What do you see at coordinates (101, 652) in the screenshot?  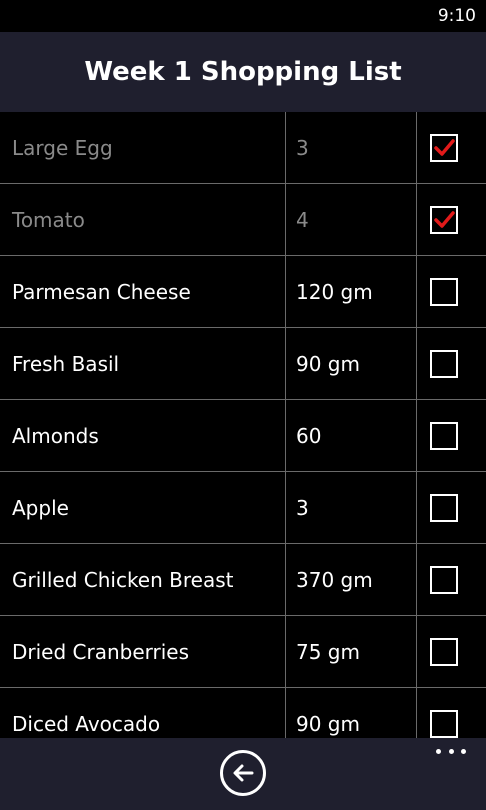 I see `item-name: Dried Cranberries` at bounding box center [101, 652].